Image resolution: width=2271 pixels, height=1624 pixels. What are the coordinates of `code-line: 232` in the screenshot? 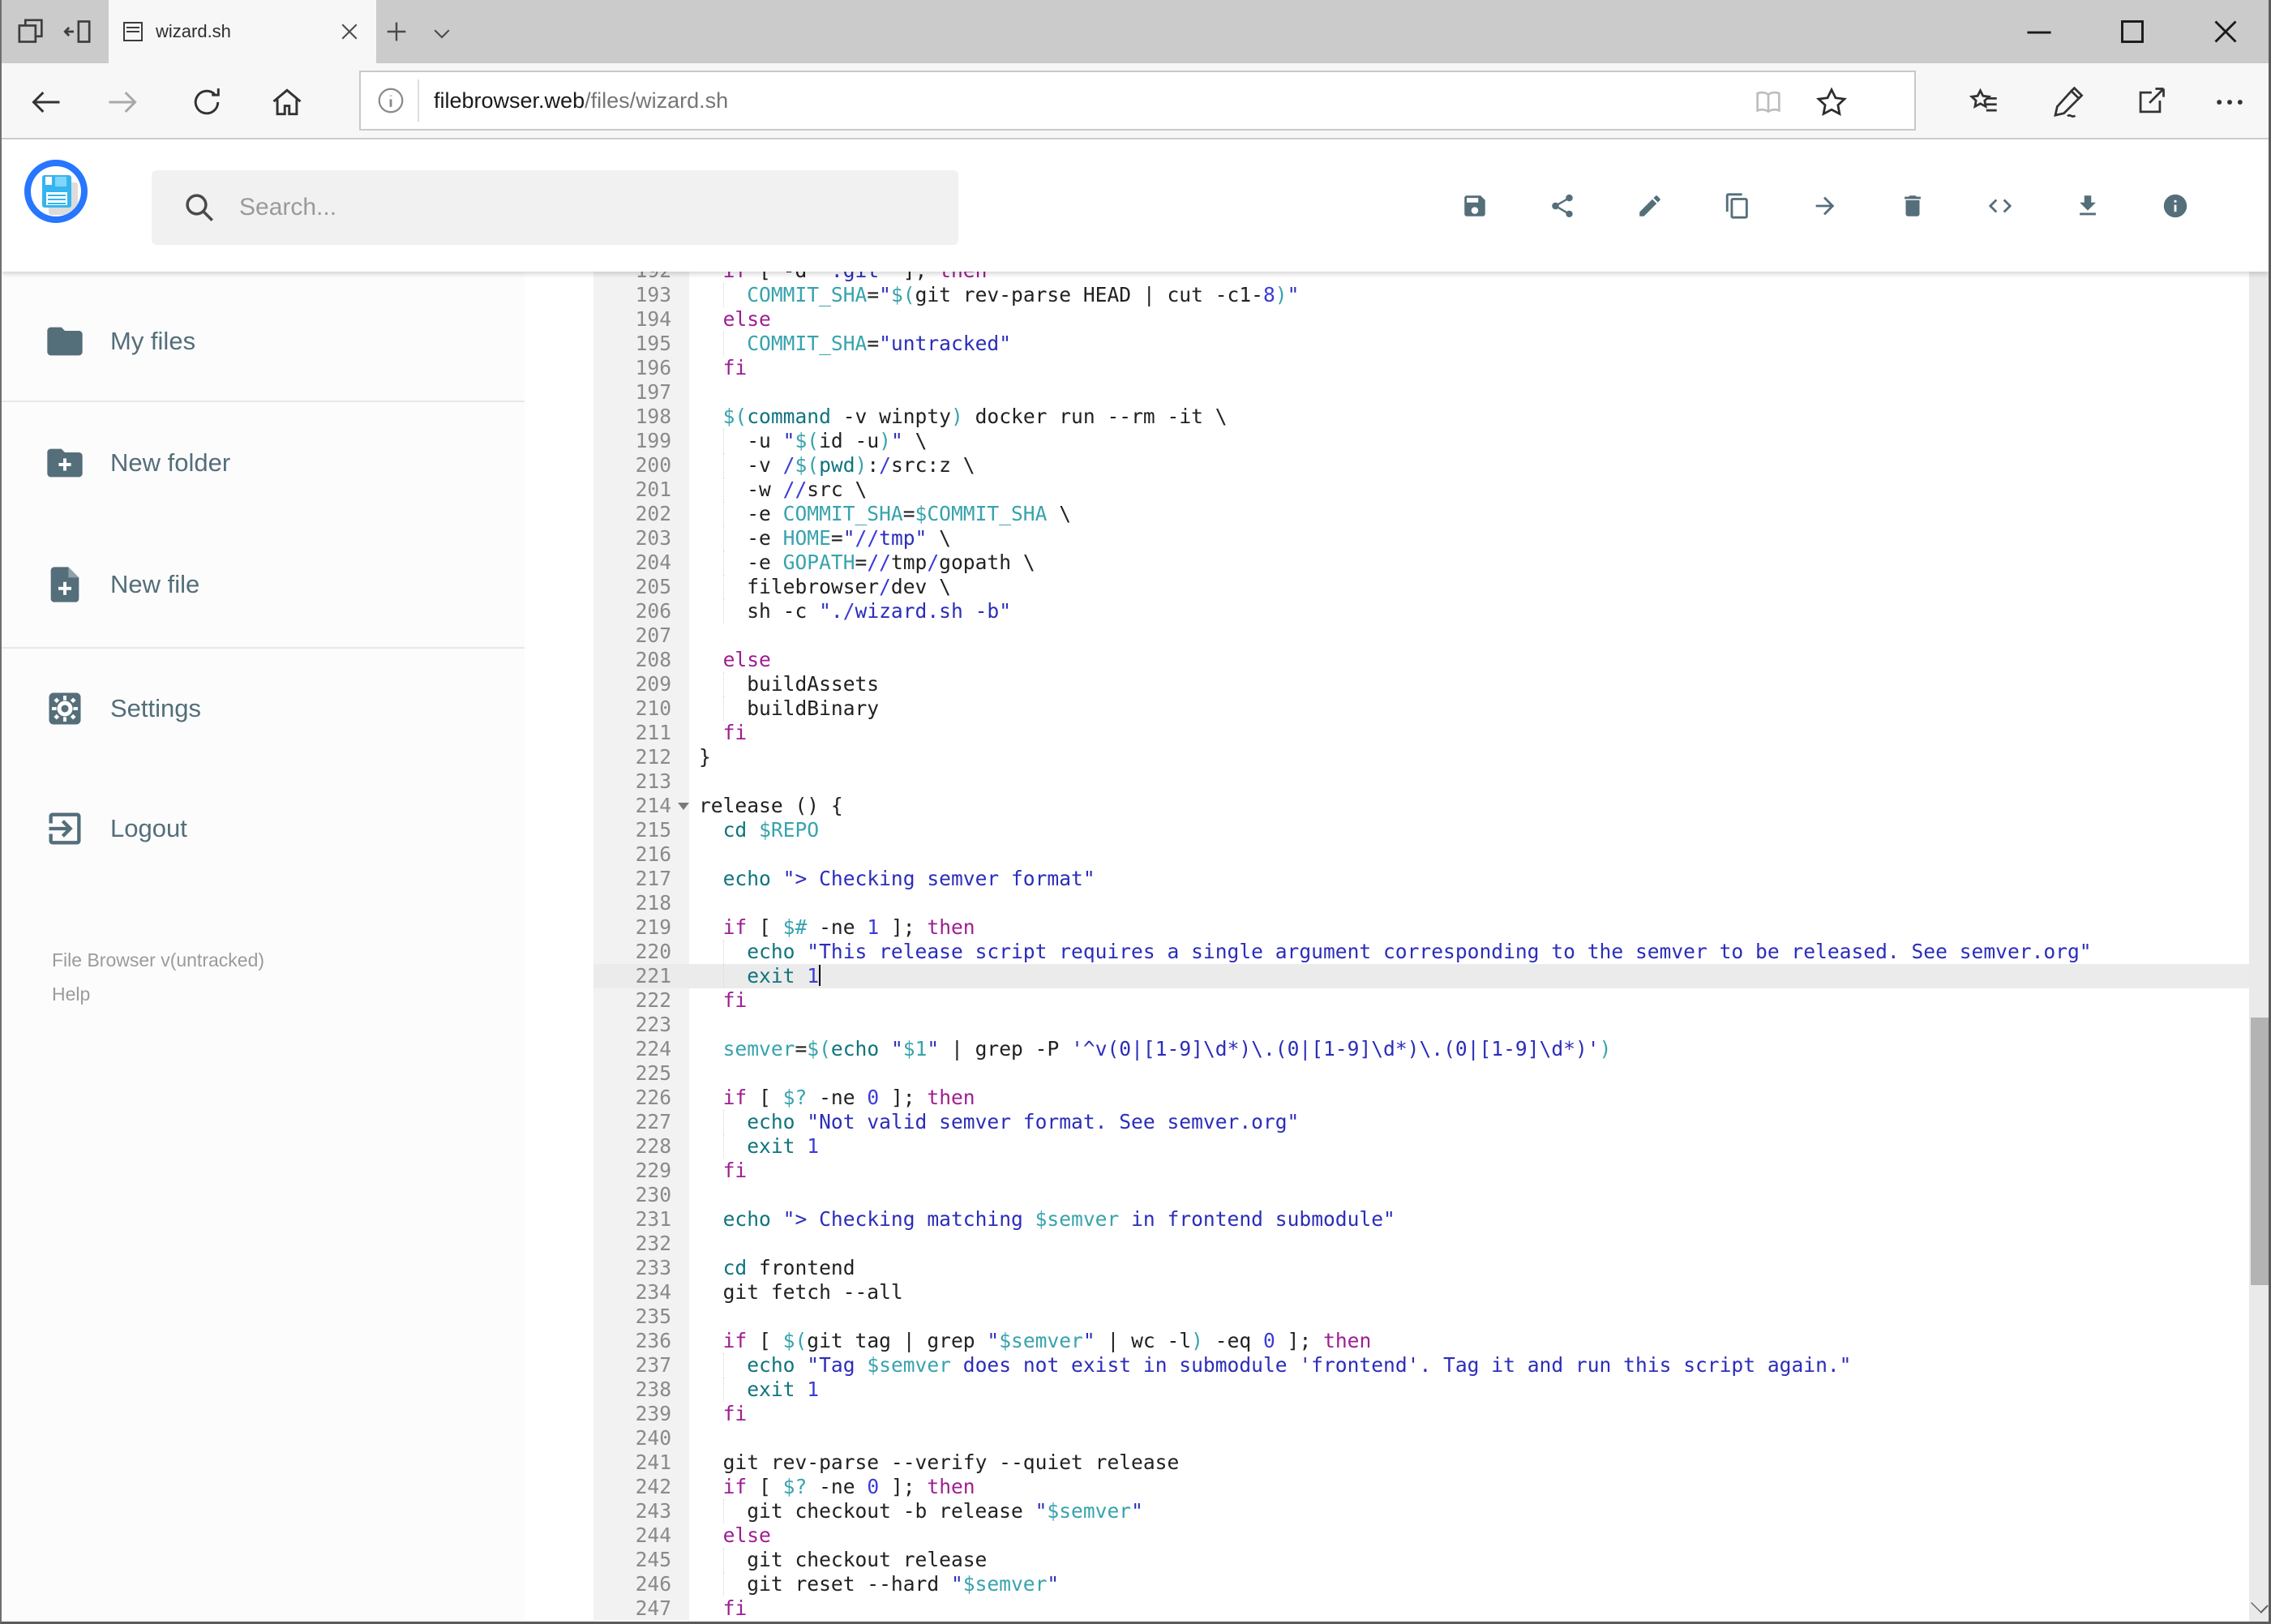 It's located at (1421, 1244).